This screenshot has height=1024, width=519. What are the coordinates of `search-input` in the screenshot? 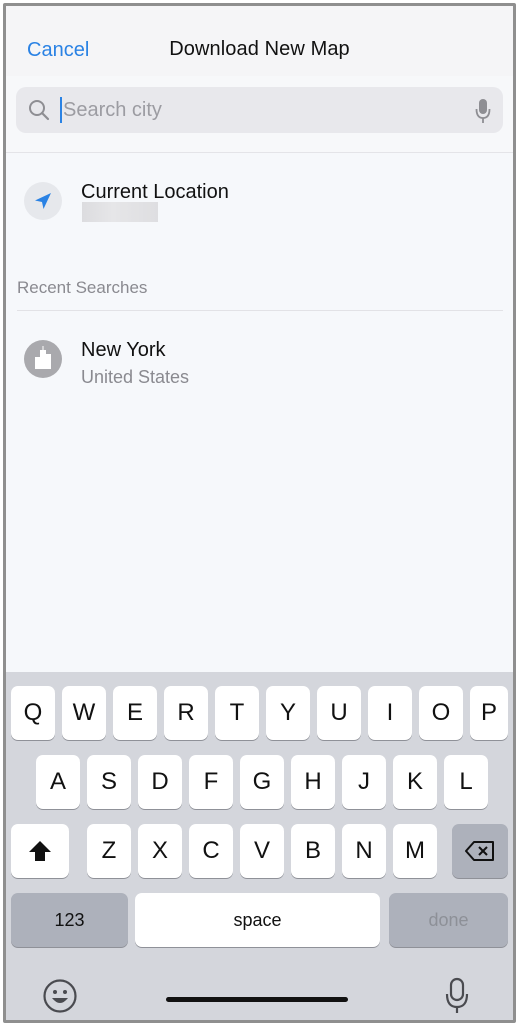 It's located at (263, 110).